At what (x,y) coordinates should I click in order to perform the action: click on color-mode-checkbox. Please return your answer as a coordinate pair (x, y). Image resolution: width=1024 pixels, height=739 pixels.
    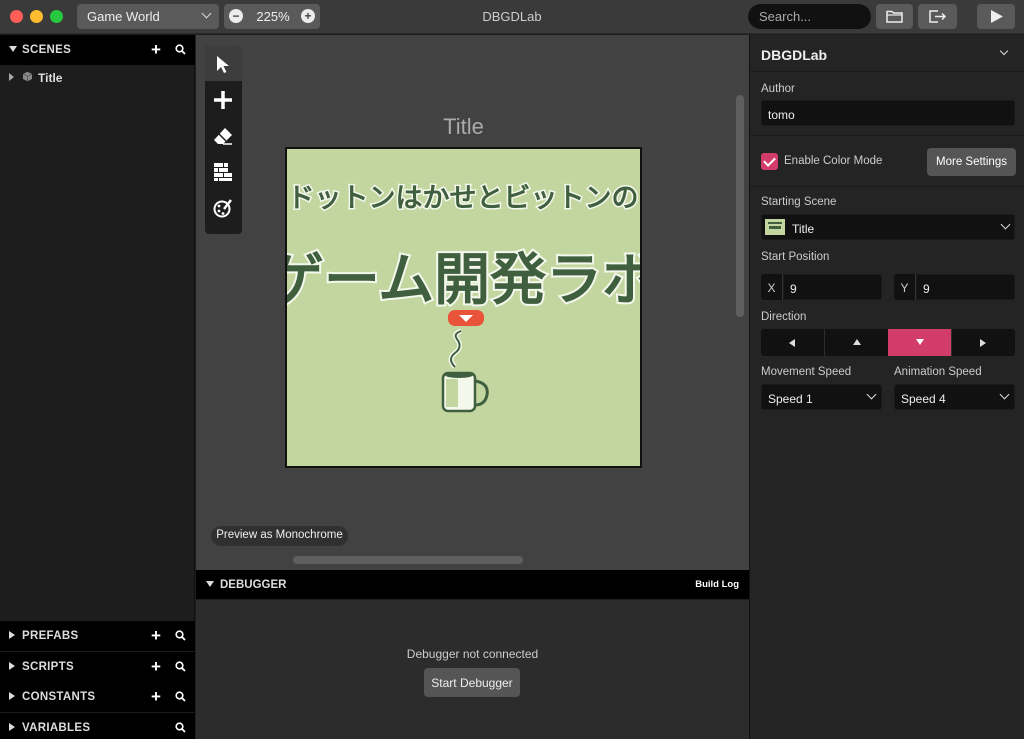
    Looking at the image, I should click on (769, 161).